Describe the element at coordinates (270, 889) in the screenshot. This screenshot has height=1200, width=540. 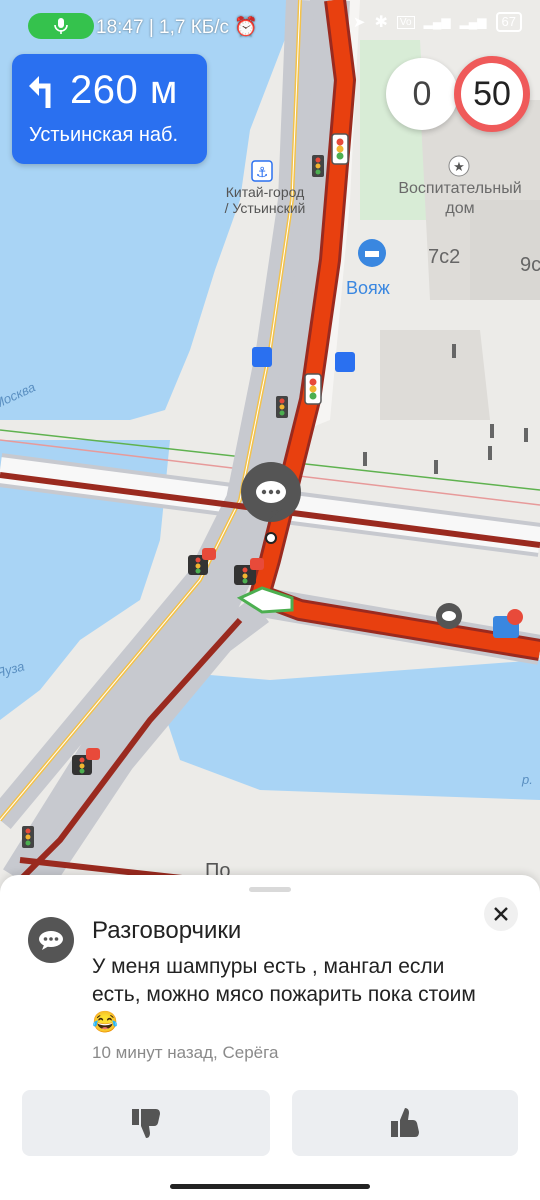
I see `sheet-drag-handle` at that location.